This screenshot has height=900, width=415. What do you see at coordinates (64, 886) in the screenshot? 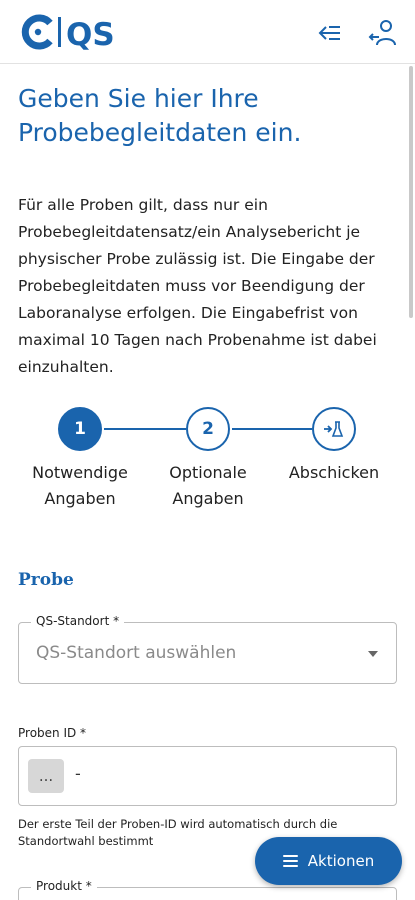
I see `produkt-label: Produkt *` at bounding box center [64, 886].